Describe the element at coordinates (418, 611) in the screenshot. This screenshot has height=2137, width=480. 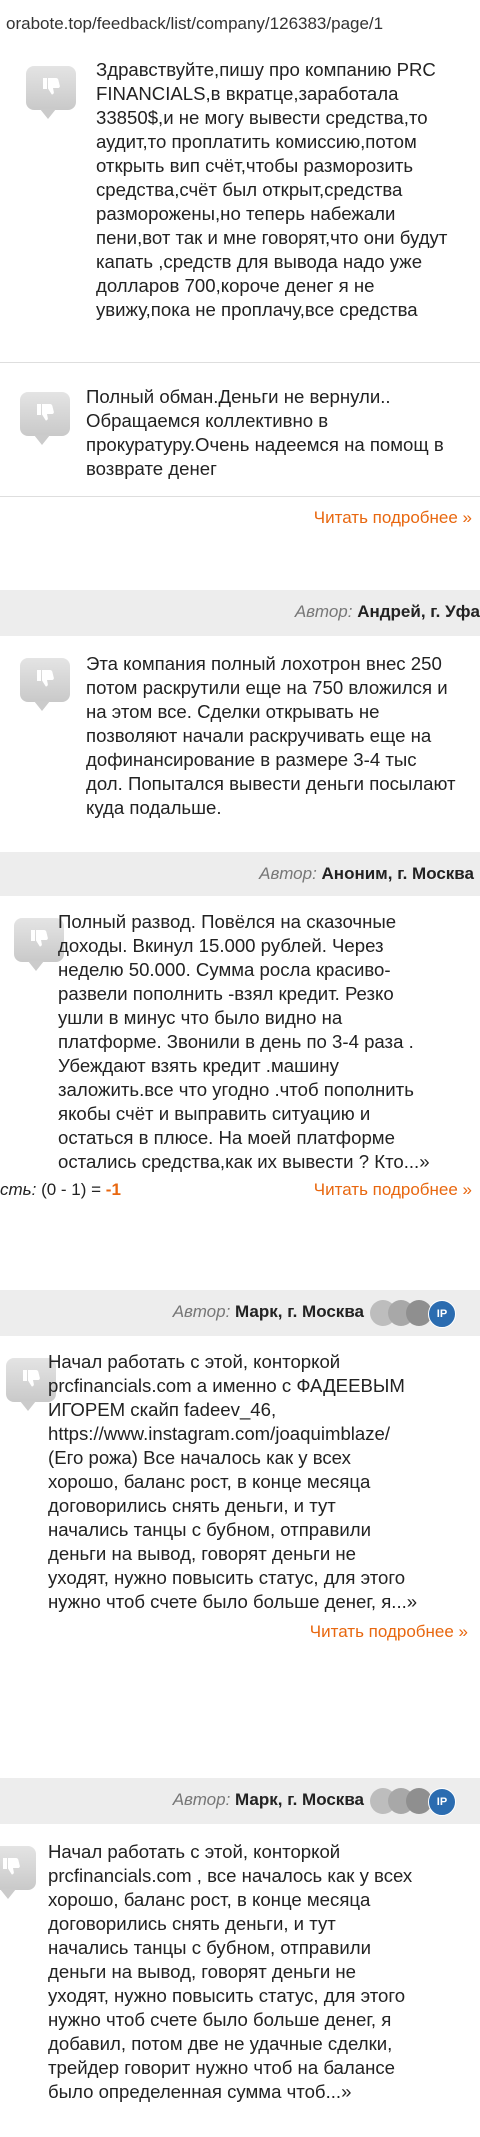
I see `author-name: Андрей, г. Уфа` at that location.